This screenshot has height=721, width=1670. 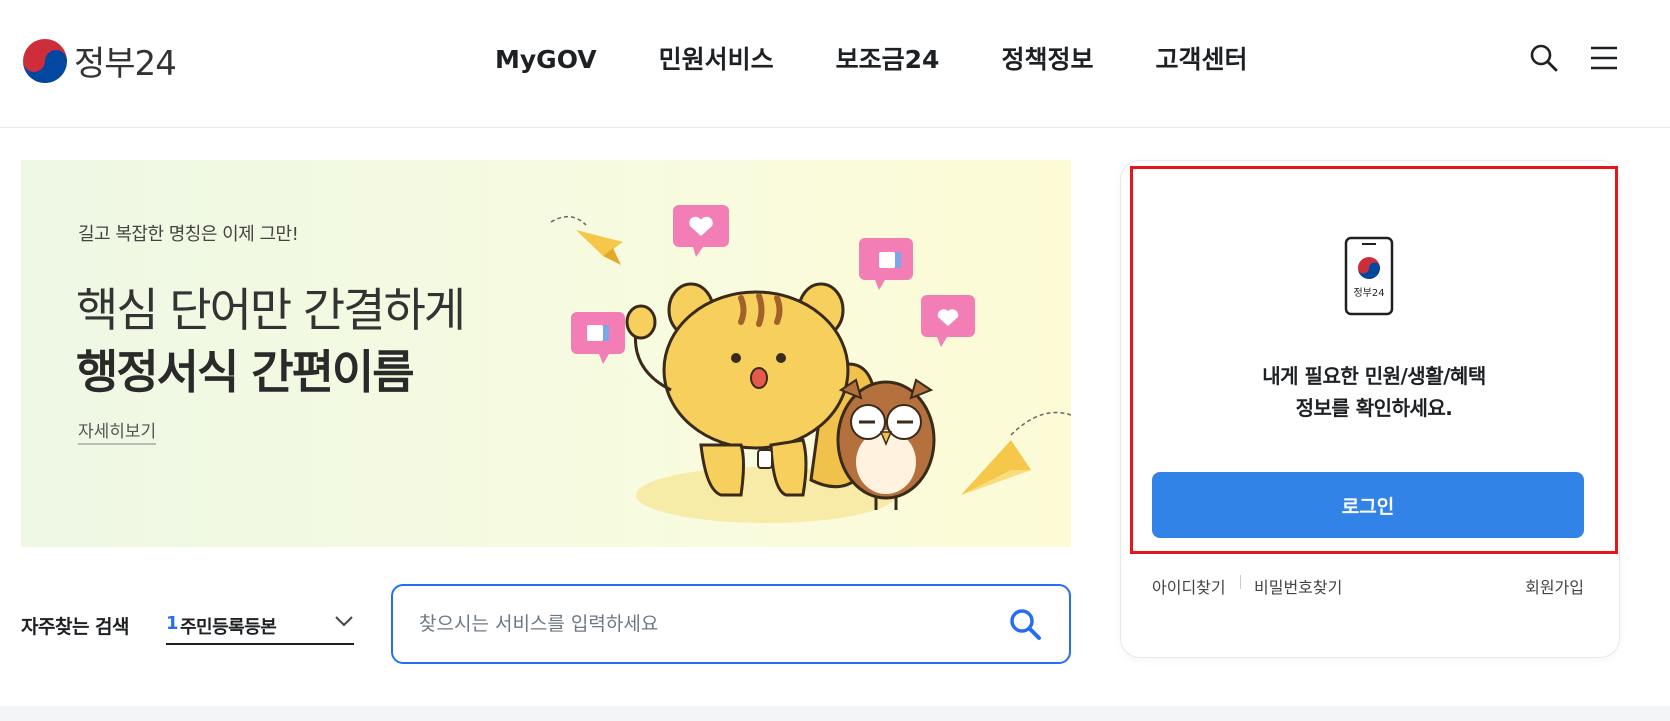 I want to click on service-search-box, so click(x=731, y=624).